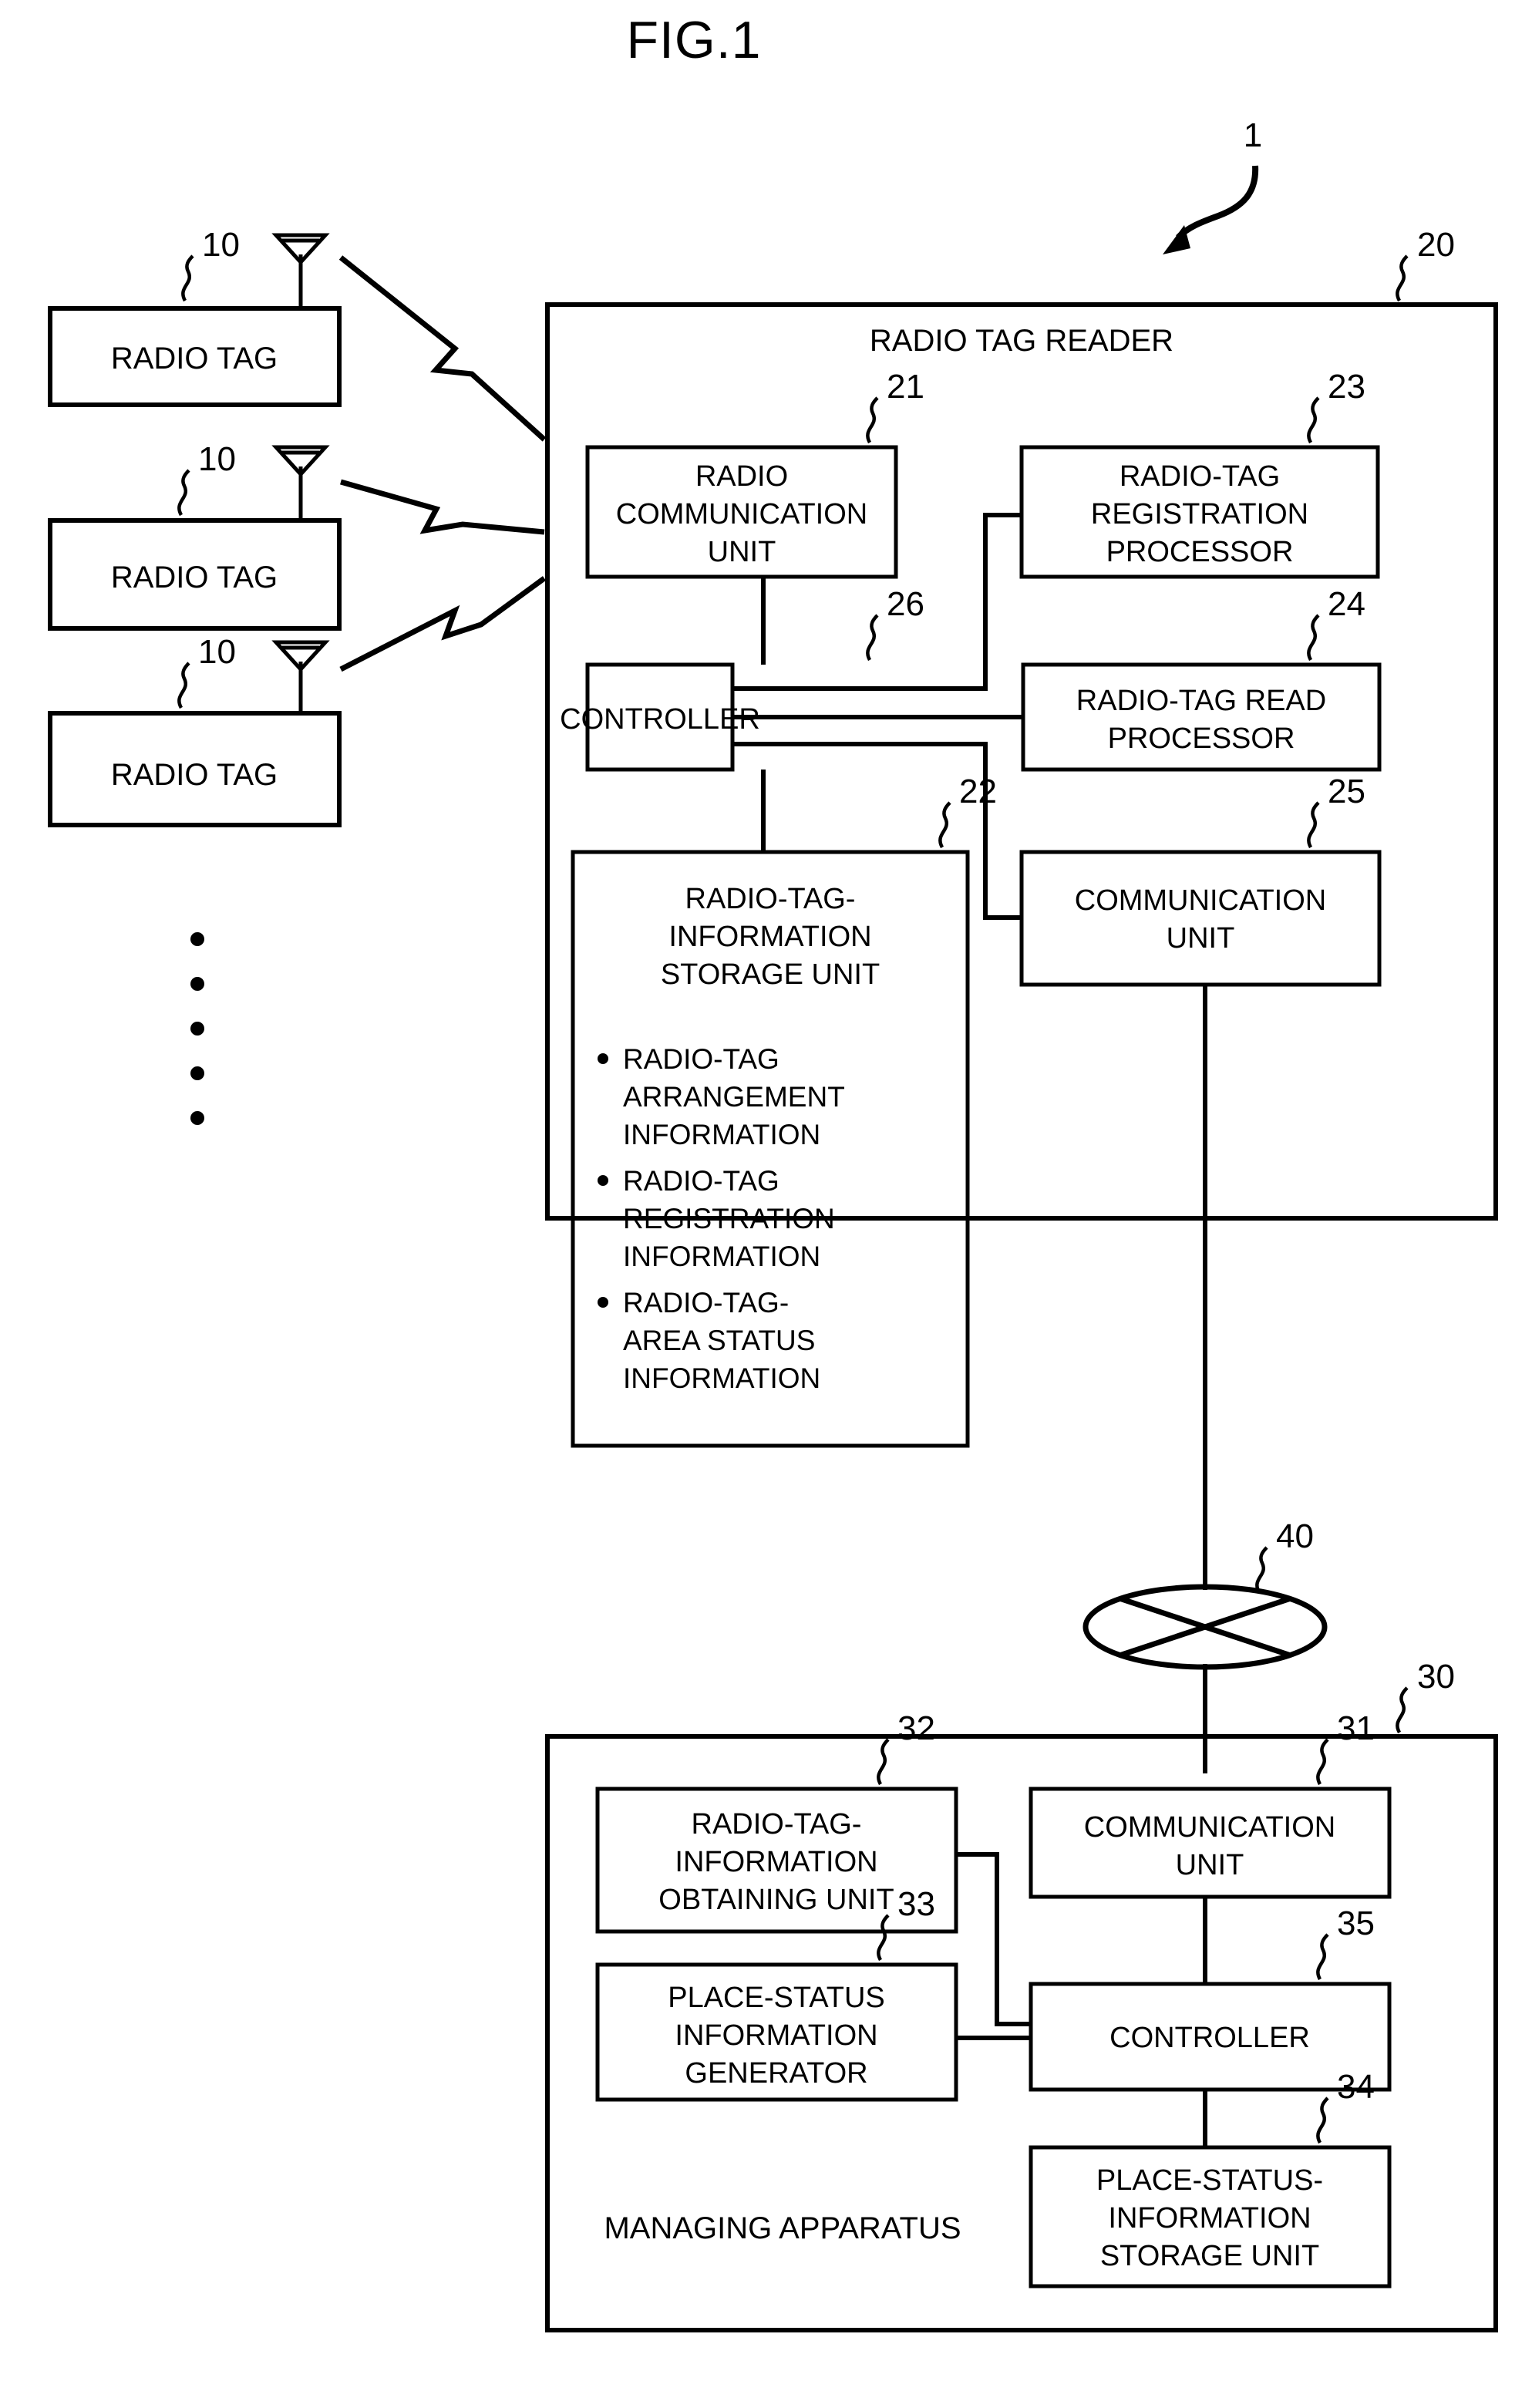 This screenshot has width=1532, height=2408. What do you see at coordinates (742, 552) in the screenshot?
I see `unit-radio-communication-line3: UNIT` at bounding box center [742, 552].